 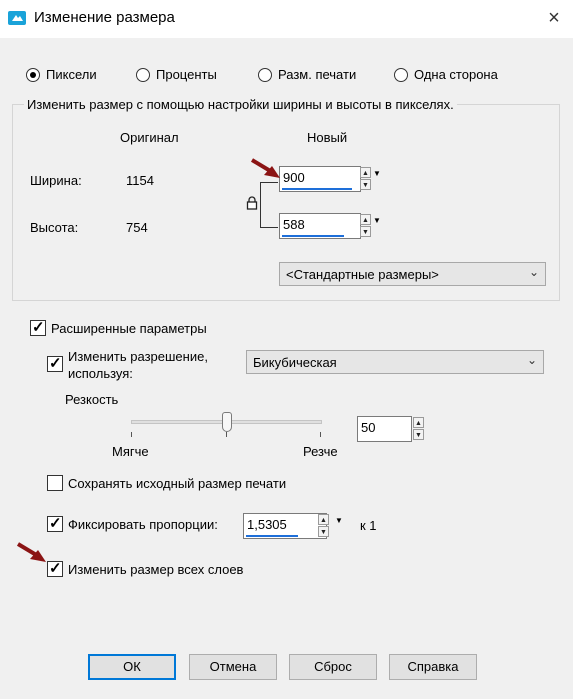 I want to click on app-icon, so click(x=17, y=18).